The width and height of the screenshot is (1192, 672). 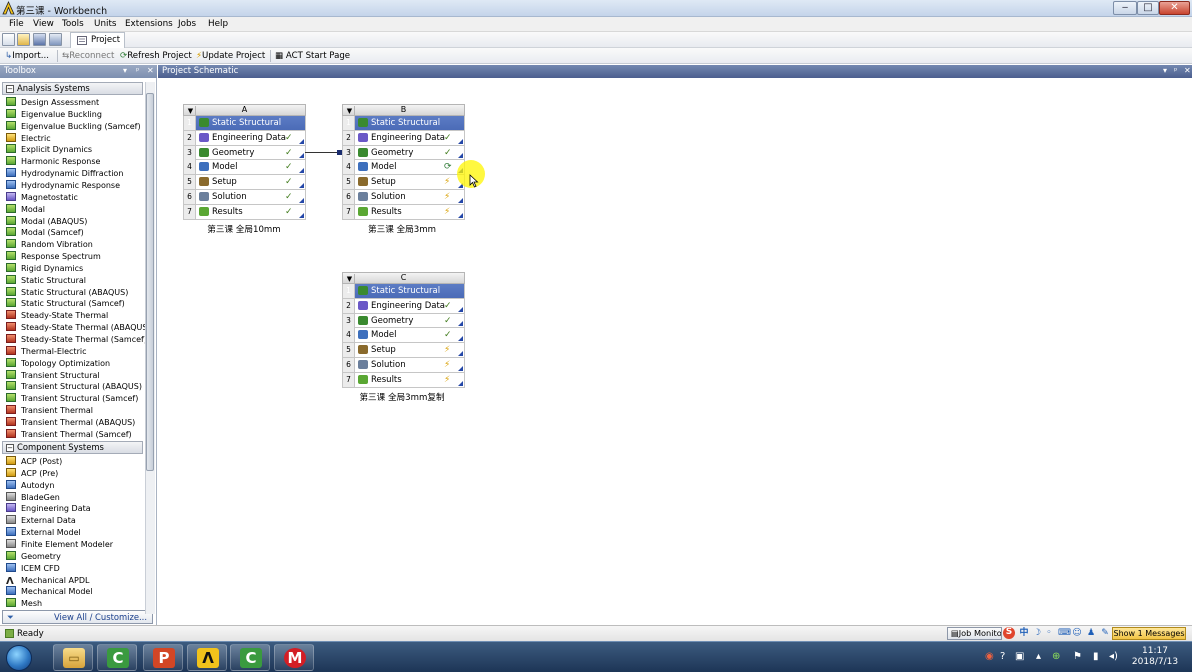 What do you see at coordinates (1125, 8) in the screenshot?
I see `minimize-button: ‒` at bounding box center [1125, 8].